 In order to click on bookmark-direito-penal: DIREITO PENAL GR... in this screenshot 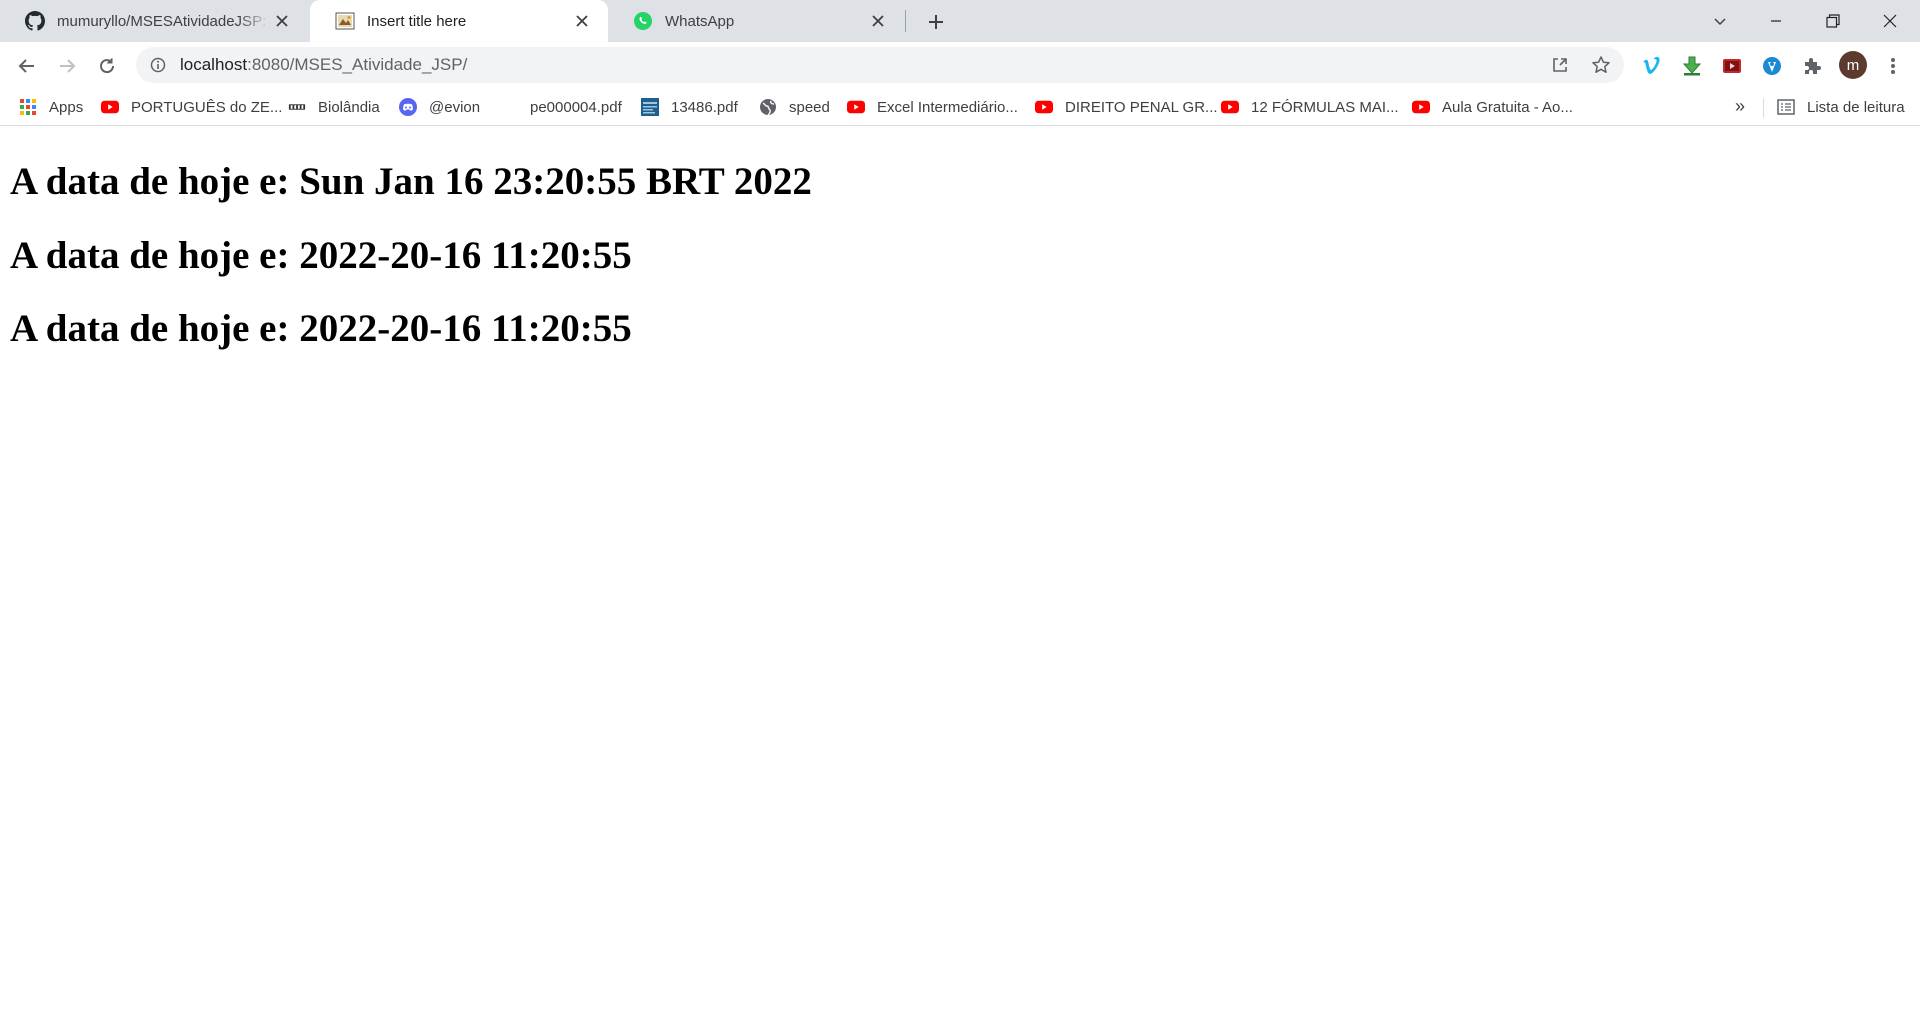, I will do `click(1126, 107)`.